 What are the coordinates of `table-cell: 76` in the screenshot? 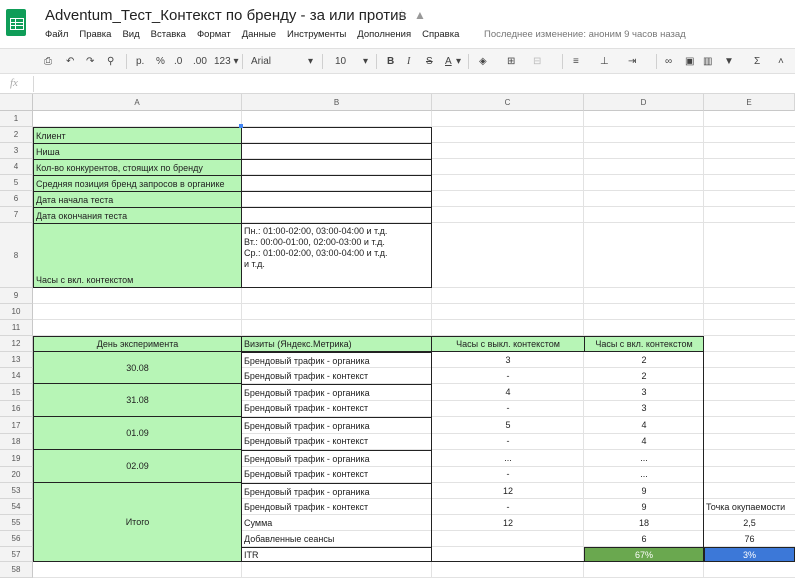 It's located at (749, 539).